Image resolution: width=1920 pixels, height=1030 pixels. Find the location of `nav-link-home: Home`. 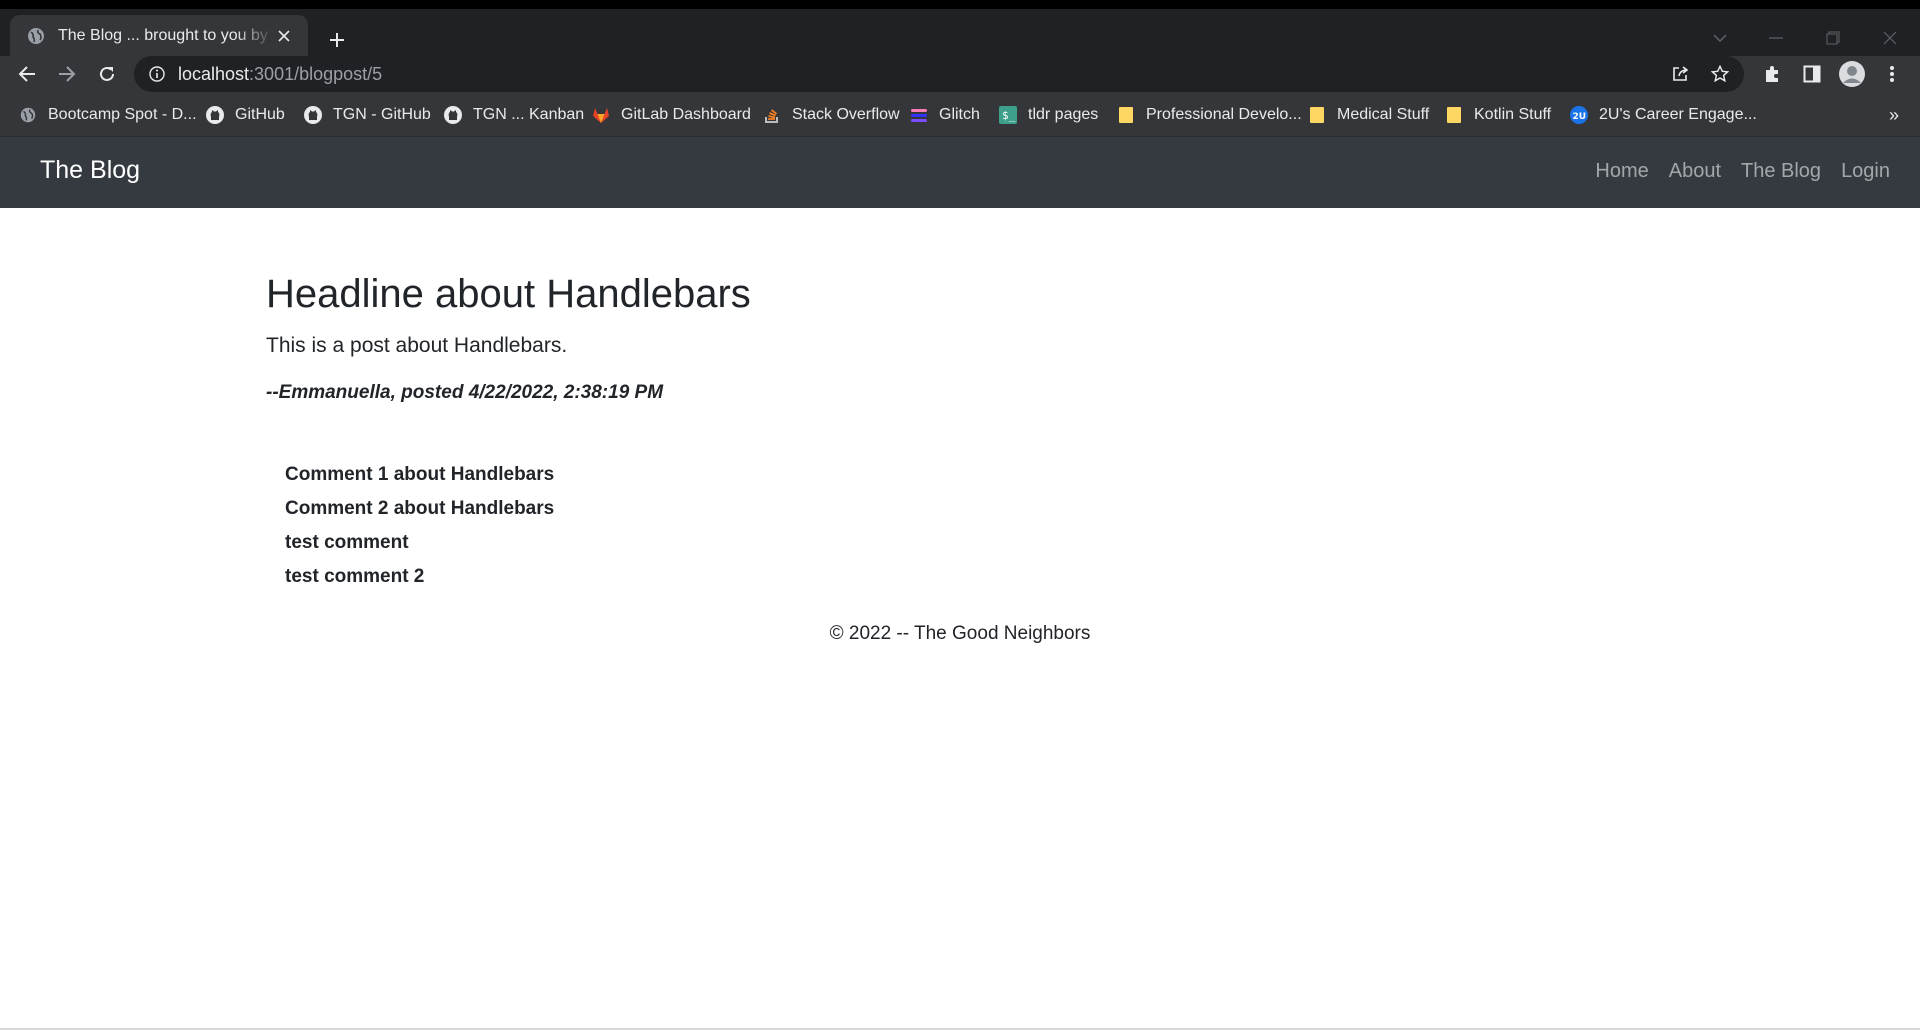

nav-link-home: Home is located at coordinates (1621, 171).